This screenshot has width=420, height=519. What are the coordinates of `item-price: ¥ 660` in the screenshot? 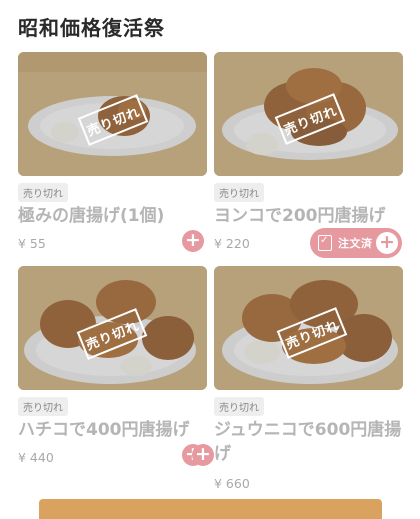 It's located at (232, 483).